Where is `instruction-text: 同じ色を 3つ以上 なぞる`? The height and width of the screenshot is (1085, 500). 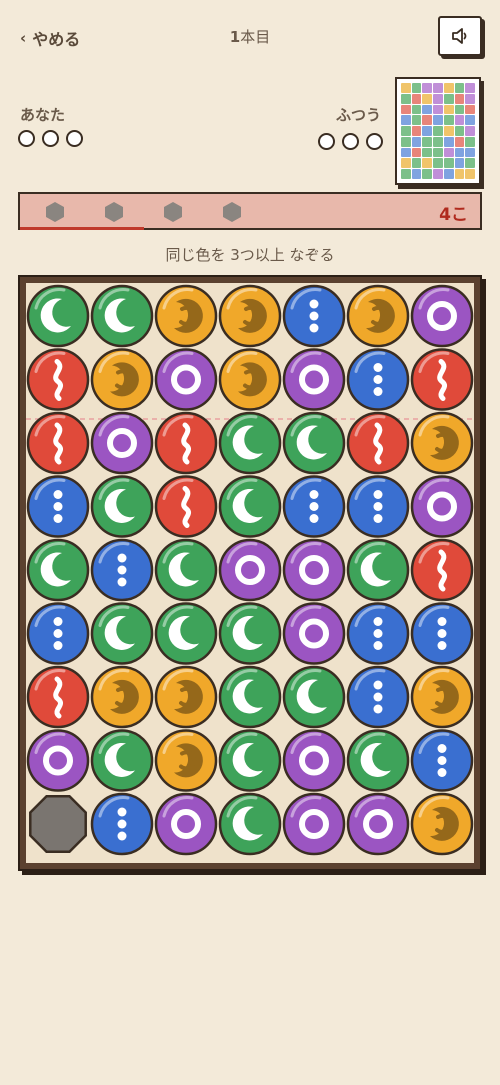
instruction-text: 同じ色を 3つ以上 なぞる is located at coordinates (250, 255).